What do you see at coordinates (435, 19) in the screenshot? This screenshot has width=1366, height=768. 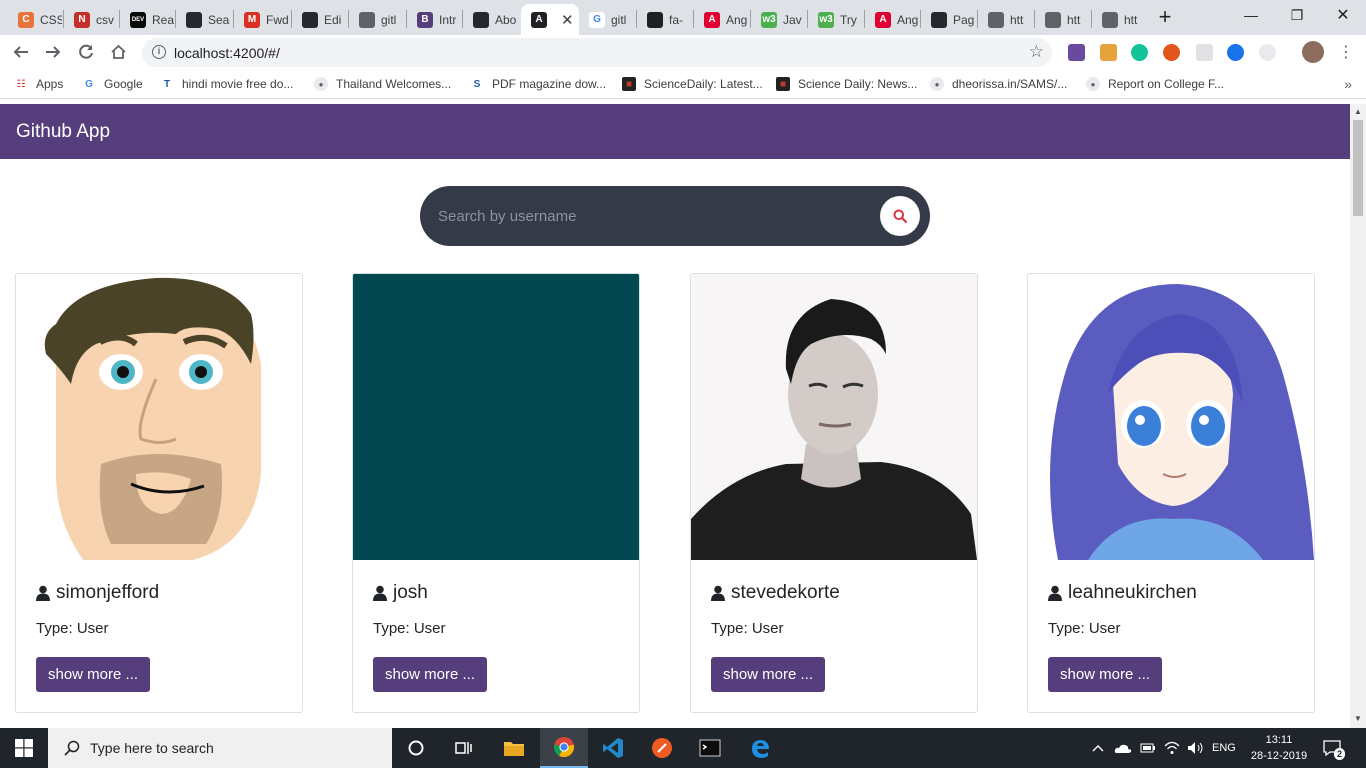 I see `browser-tab: B Intr` at bounding box center [435, 19].